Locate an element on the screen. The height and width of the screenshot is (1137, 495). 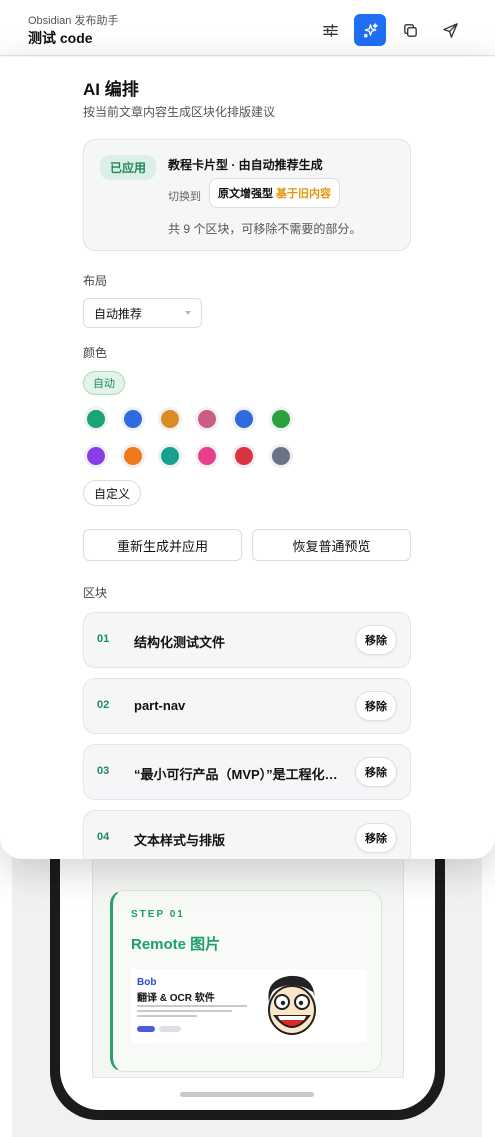
doc-title: 测试 code is located at coordinates (60, 38).